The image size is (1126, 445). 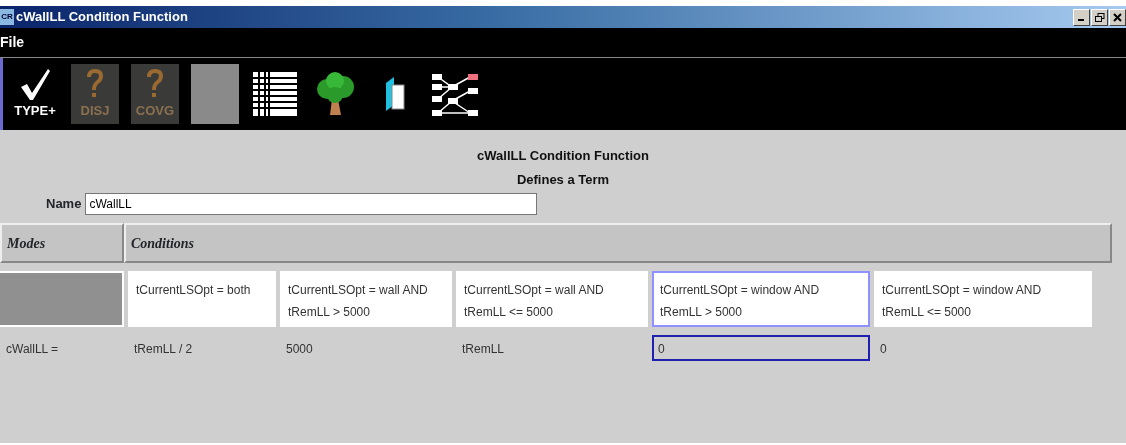 What do you see at coordinates (563, 156) in the screenshot?
I see `panel-title: cWallLL Condition Function` at bounding box center [563, 156].